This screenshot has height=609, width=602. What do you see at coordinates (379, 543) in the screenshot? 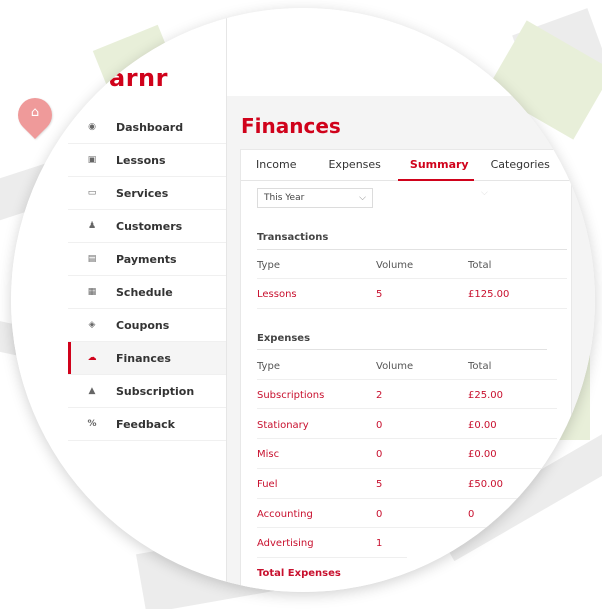
I see `cell-volume: 1` at bounding box center [379, 543].